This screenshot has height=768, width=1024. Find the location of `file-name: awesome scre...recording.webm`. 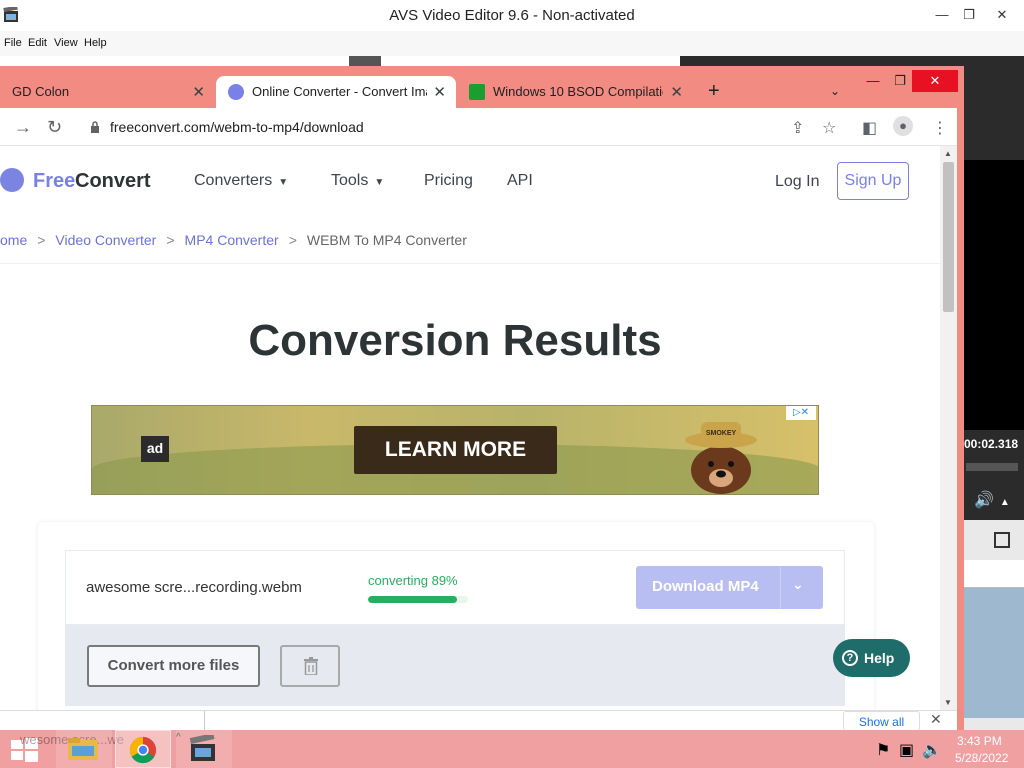

file-name: awesome scre...recording.webm is located at coordinates (194, 587).